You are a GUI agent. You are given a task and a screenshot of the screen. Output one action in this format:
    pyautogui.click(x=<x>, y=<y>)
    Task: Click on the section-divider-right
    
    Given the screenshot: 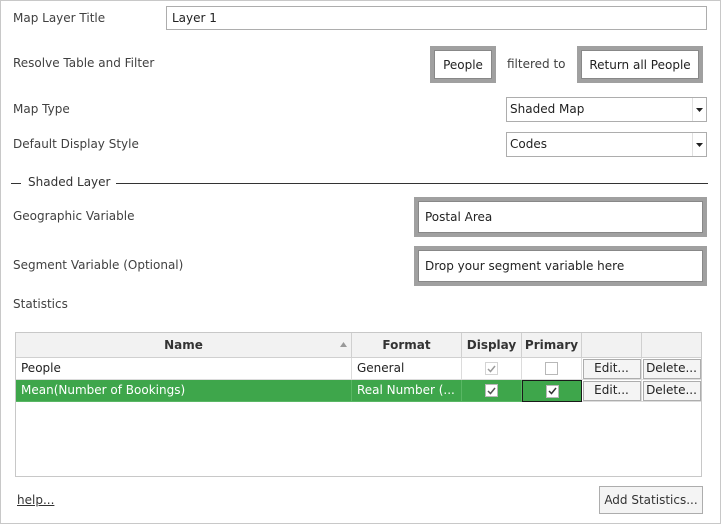 What is the action you would take?
    pyautogui.click(x=412, y=183)
    